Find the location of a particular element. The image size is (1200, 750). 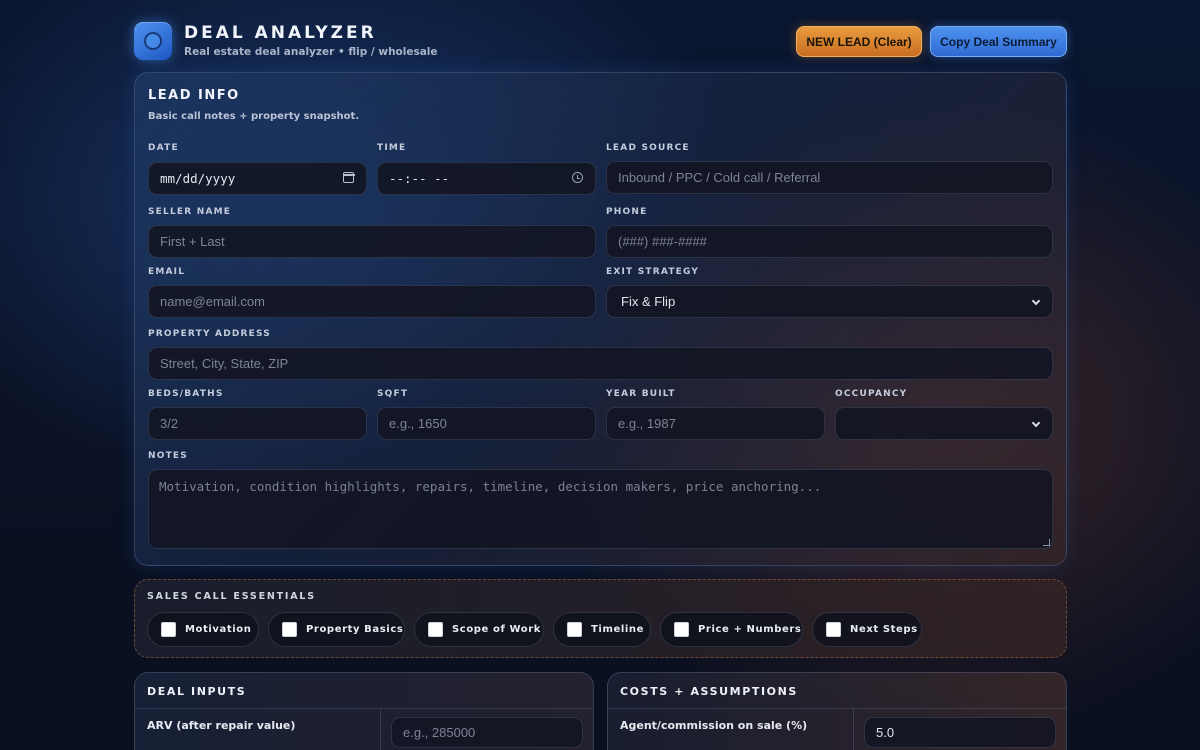

new-lead-button: NEW LEAD (Clear) is located at coordinates (859, 41).